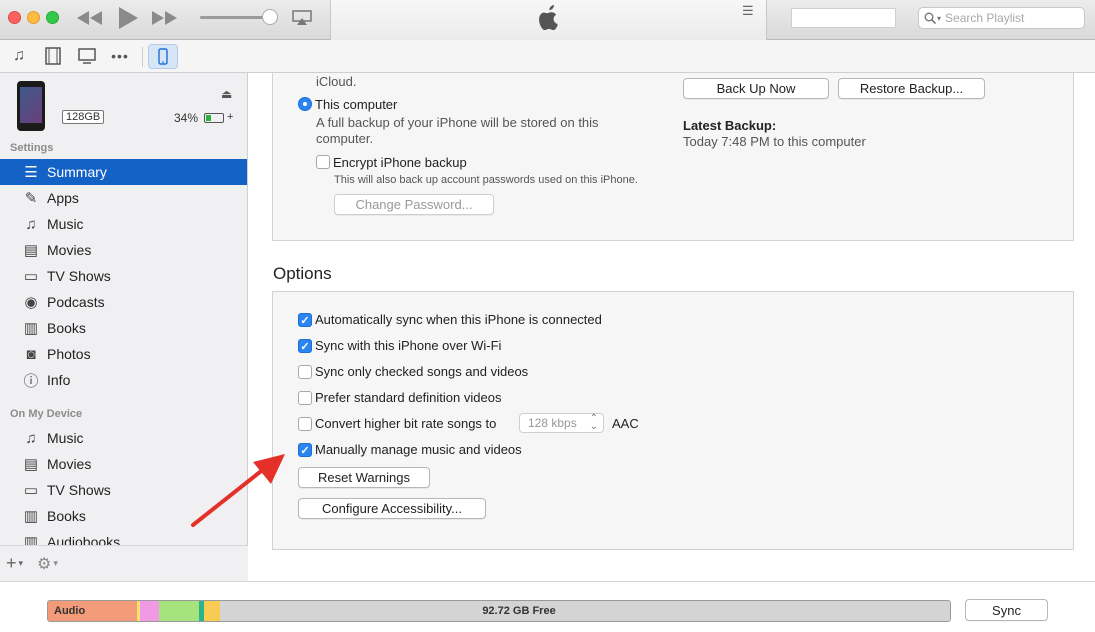  Describe the element at coordinates (1010, 18) in the screenshot. I see `search-input` at that location.